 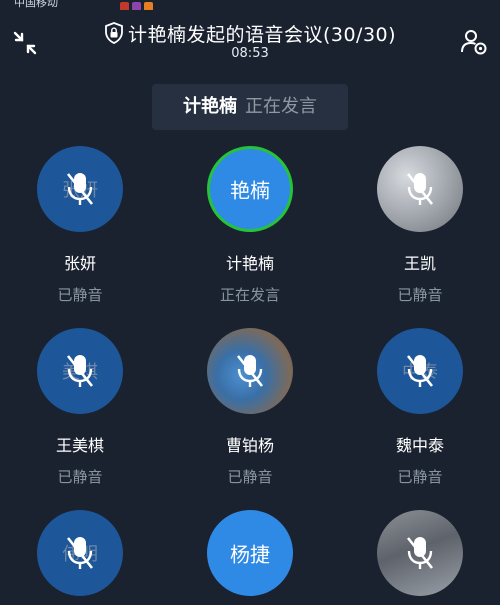 I want to click on avatar: 杨捷, so click(x=250, y=553).